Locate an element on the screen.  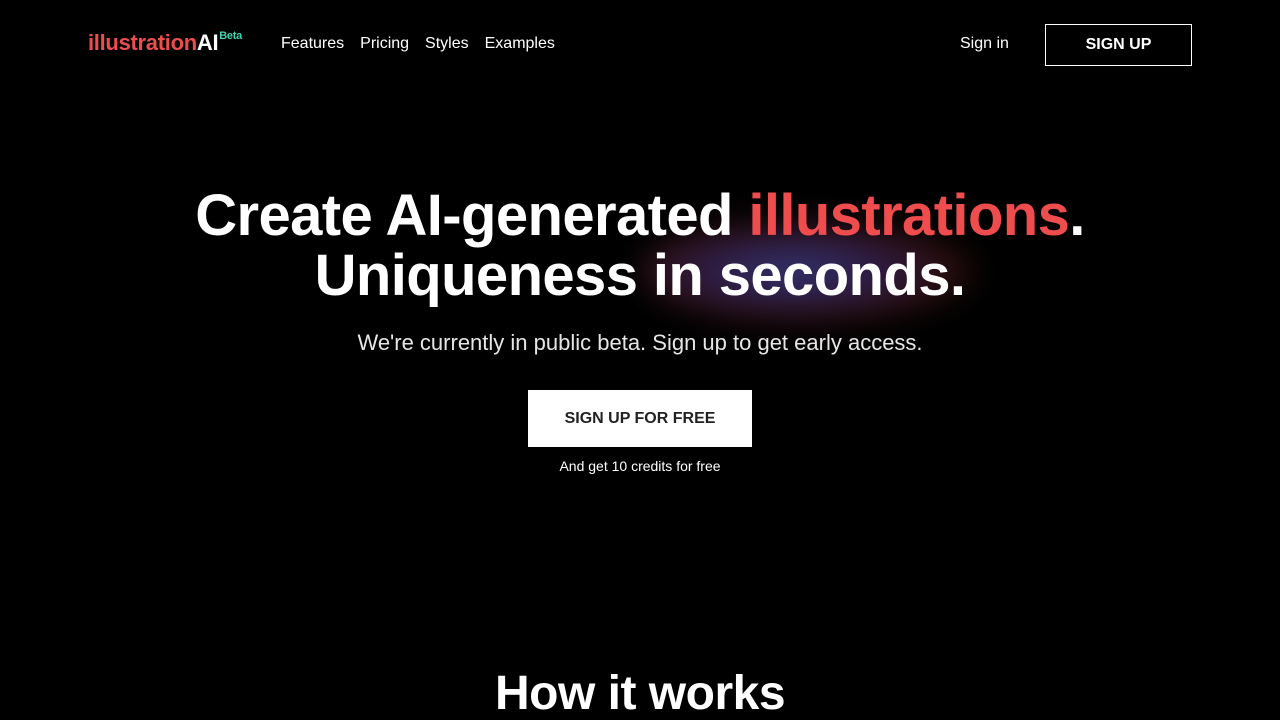
logo-word-ai: AI is located at coordinates (207, 42).